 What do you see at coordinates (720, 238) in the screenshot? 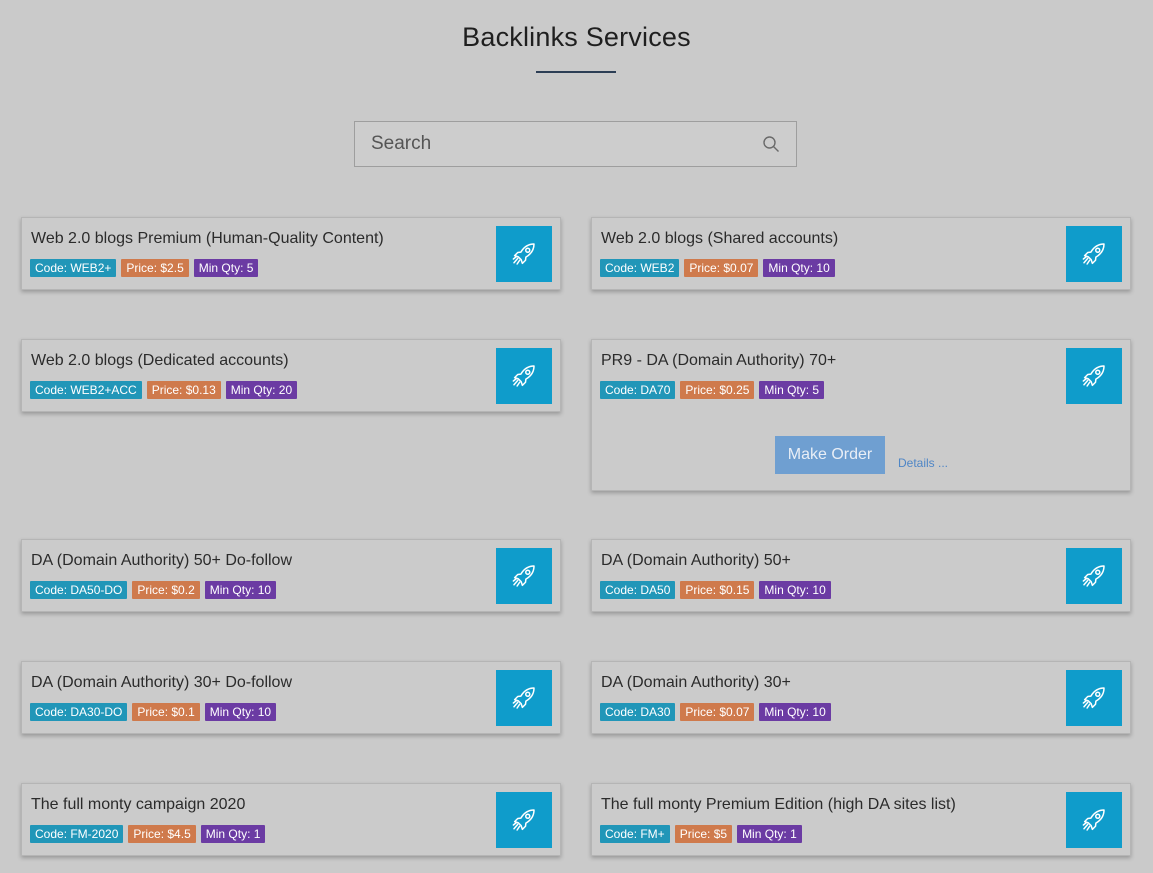
I see `service-title: Web 2.0 blogs (Shared accounts)` at bounding box center [720, 238].